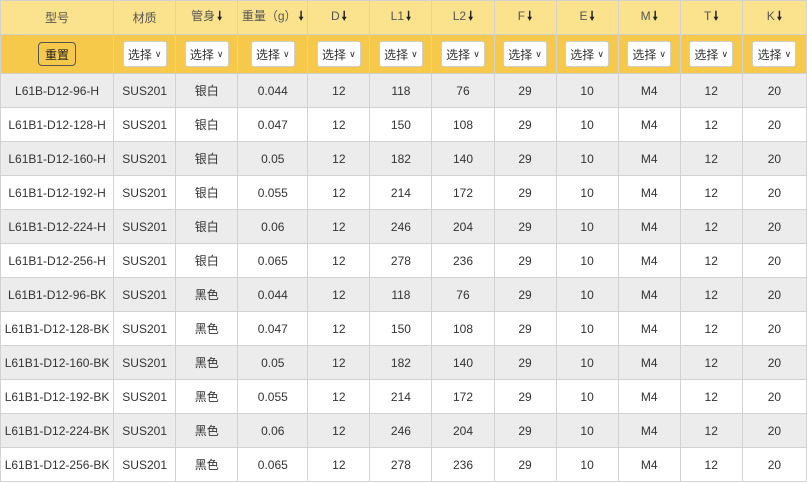  What do you see at coordinates (57, 54) in the screenshot?
I see `reset-button: 重置` at bounding box center [57, 54].